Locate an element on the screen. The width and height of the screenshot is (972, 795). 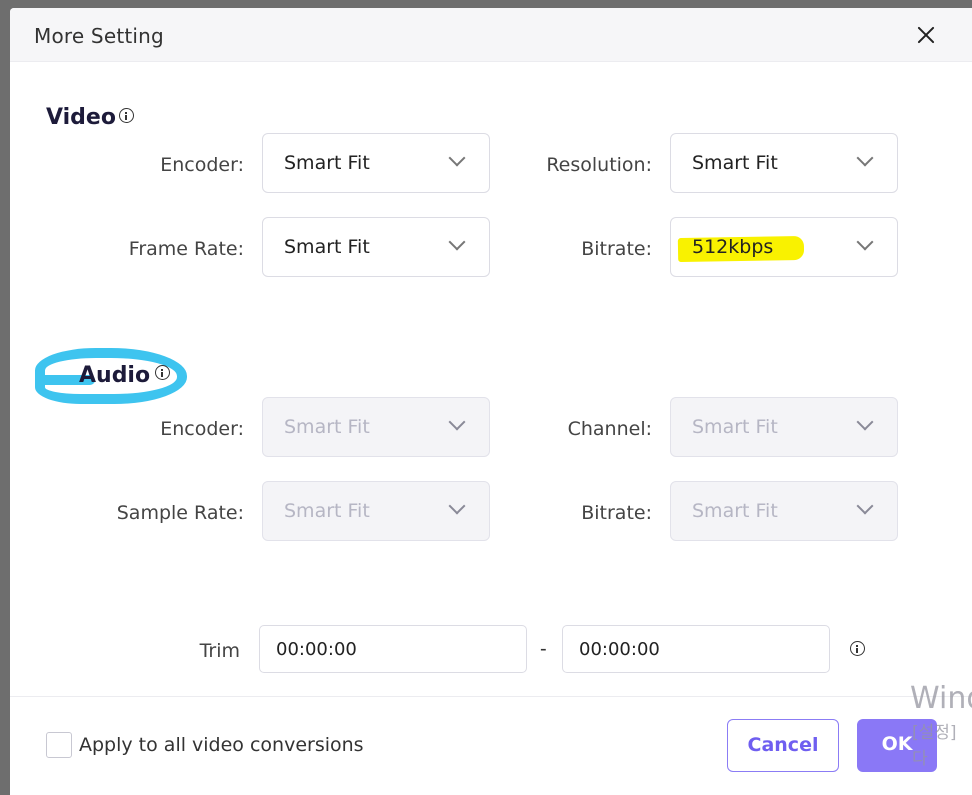
dialog-titlebar: More Setting is located at coordinates (491, 35).